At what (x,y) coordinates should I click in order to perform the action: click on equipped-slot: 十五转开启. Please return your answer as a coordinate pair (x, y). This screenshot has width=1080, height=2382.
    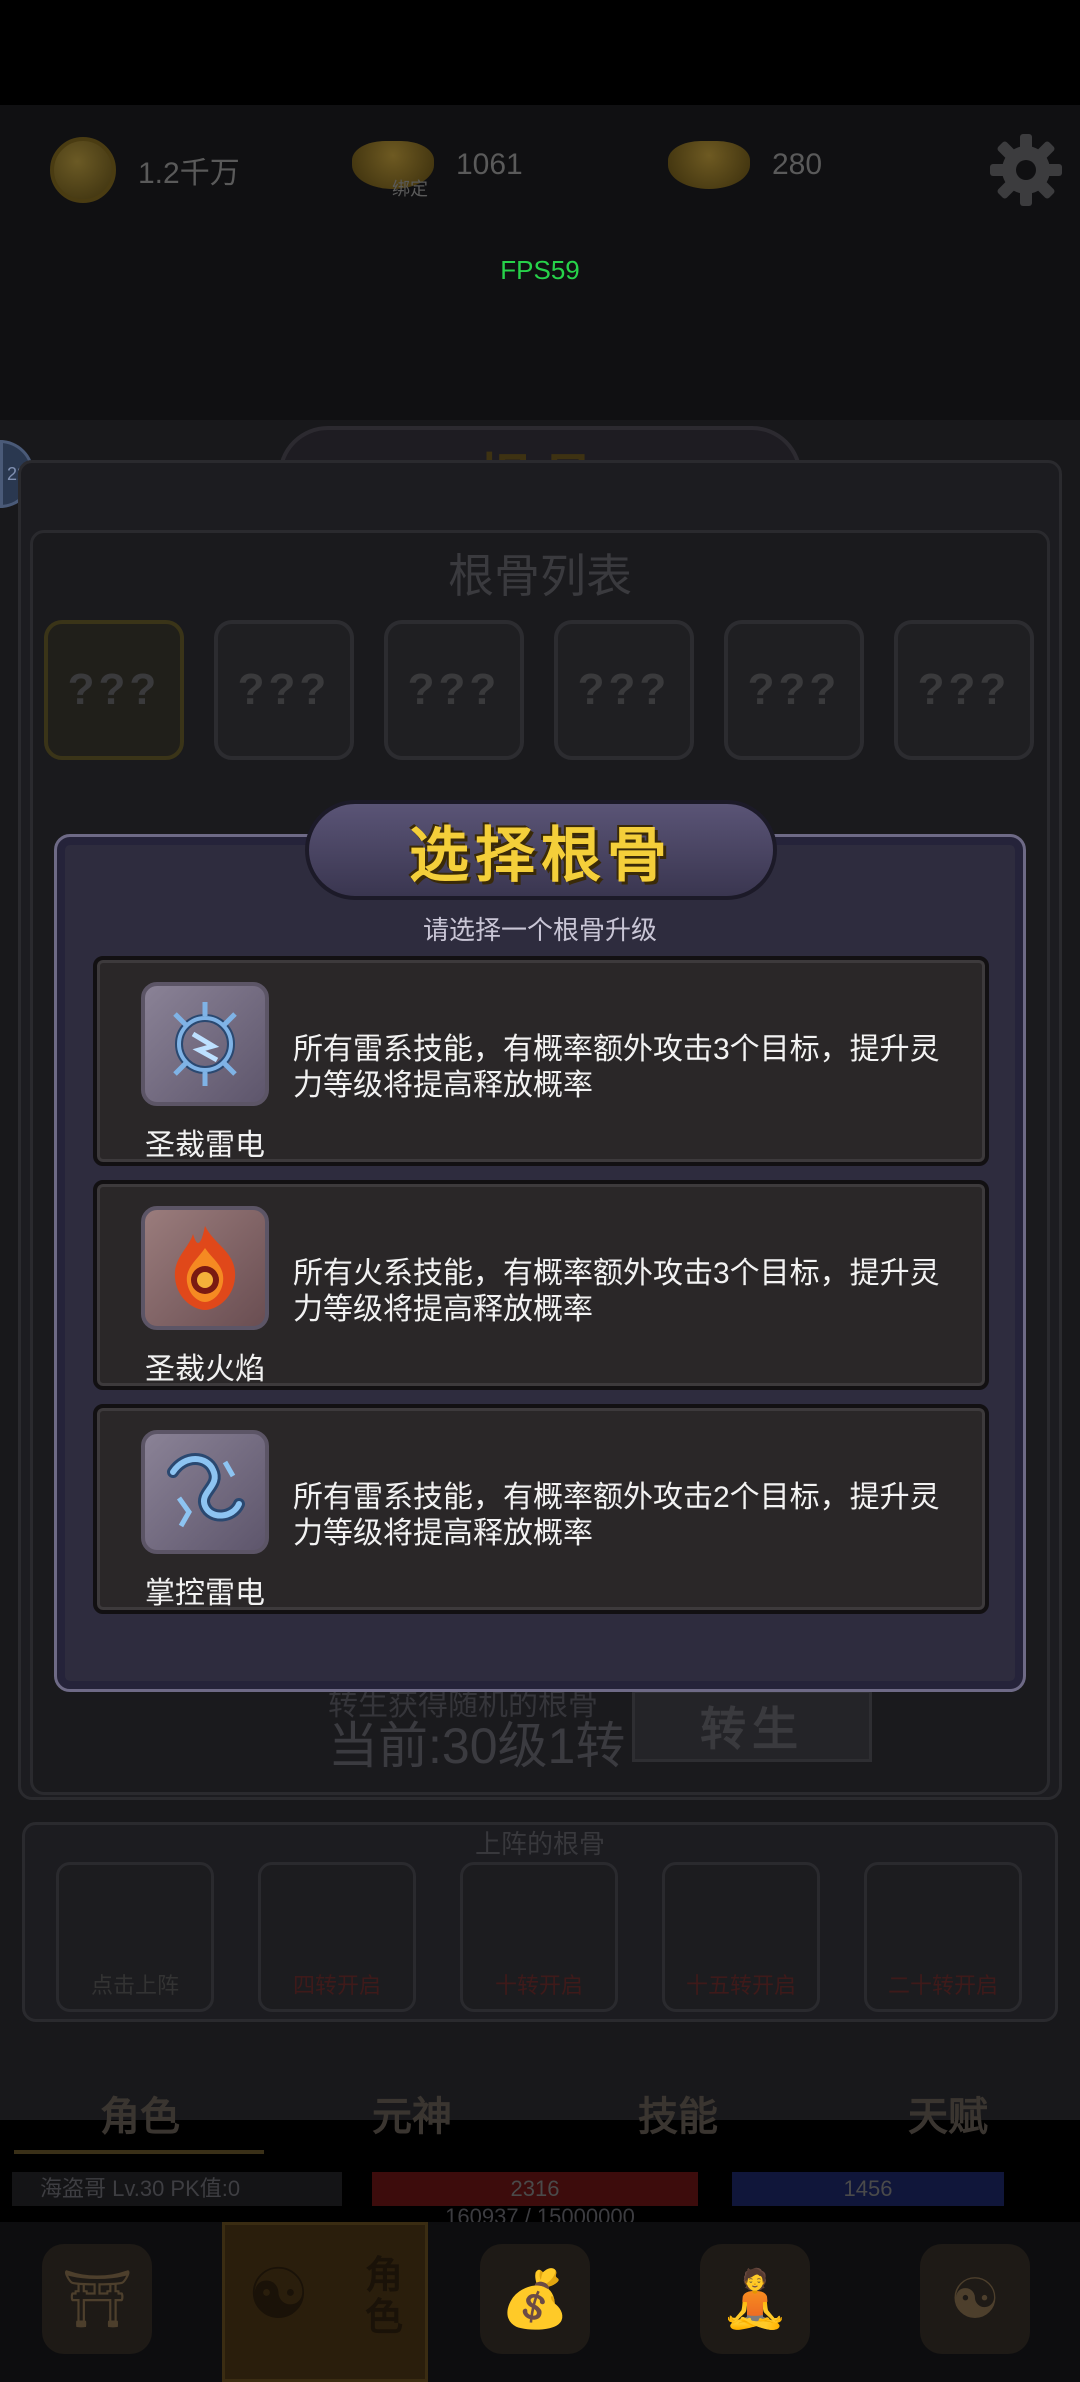
    Looking at the image, I should click on (741, 1937).